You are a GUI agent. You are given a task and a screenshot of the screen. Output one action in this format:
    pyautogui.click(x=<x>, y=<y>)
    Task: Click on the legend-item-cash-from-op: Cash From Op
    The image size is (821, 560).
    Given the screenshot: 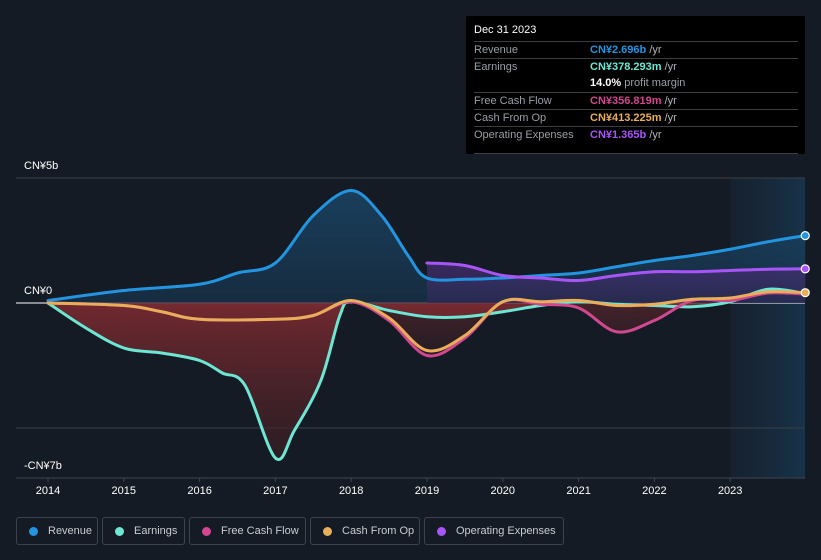 What is the action you would take?
    pyautogui.click(x=365, y=531)
    